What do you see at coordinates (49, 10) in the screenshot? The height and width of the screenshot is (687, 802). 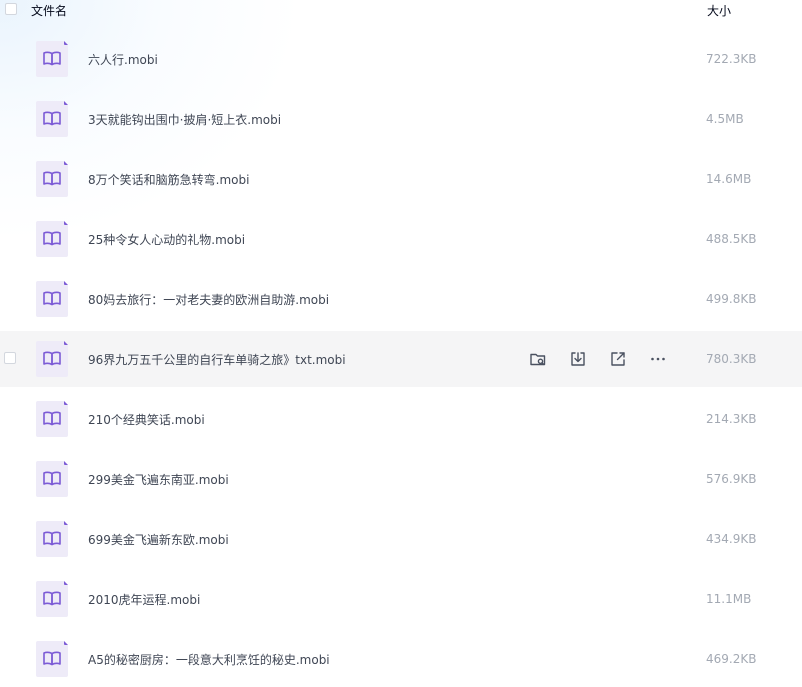 I see `column-header-name: 文件名` at bounding box center [49, 10].